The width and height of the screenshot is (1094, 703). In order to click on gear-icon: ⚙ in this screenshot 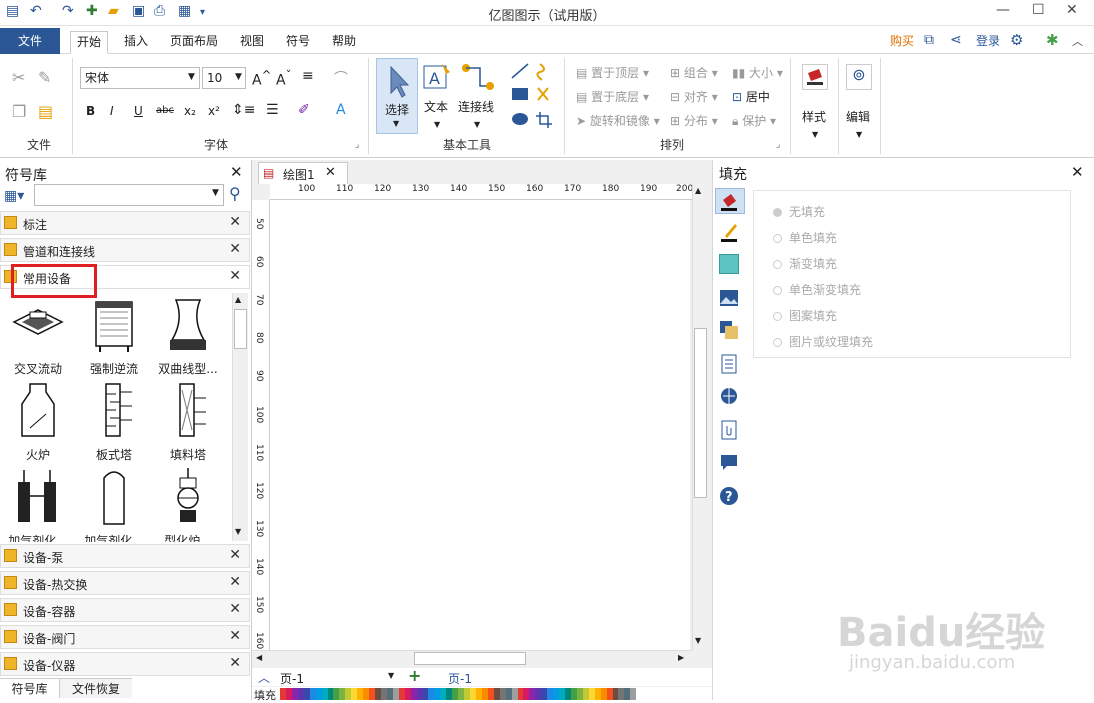, I will do `click(1016, 40)`.